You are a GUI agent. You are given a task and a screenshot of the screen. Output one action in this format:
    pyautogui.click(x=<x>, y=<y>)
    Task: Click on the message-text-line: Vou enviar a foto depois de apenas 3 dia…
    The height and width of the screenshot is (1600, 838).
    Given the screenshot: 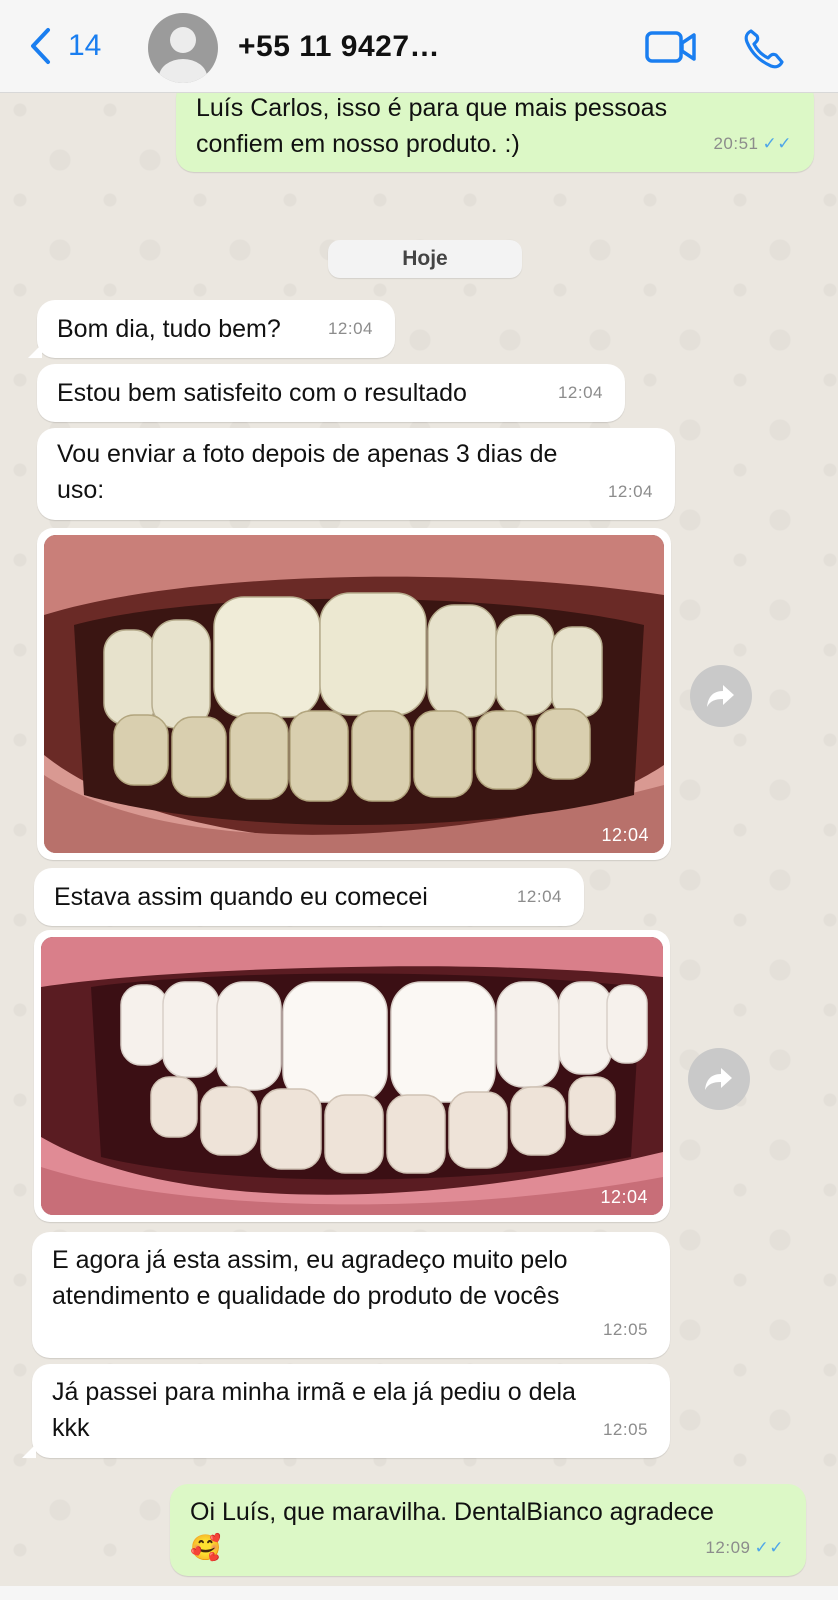 What is the action you would take?
    pyautogui.click(x=307, y=454)
    